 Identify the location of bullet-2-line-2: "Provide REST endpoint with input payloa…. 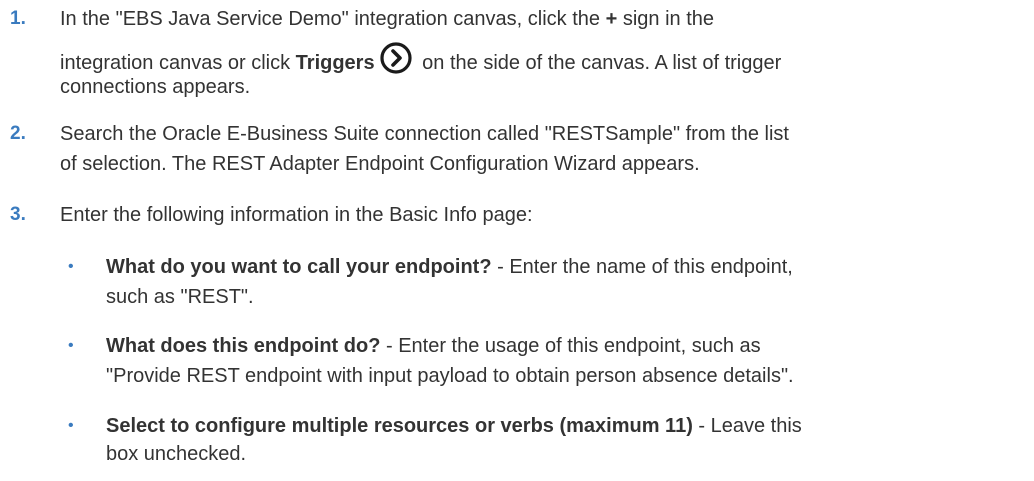
(450, 376).